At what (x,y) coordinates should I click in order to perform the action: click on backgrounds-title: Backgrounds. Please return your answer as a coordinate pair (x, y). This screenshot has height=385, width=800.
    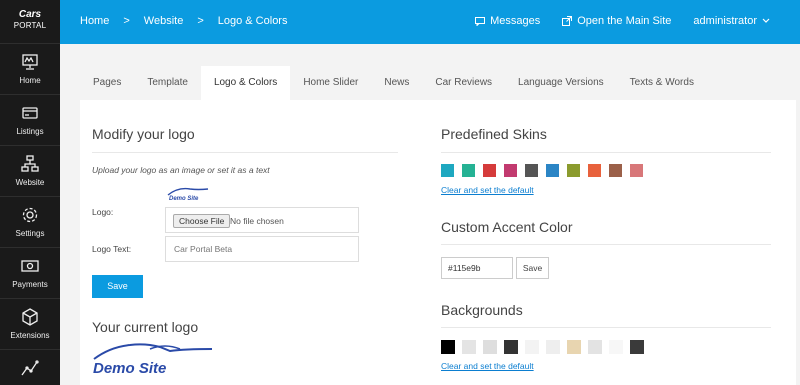
    Looking at the image, I should click on (482, 310).